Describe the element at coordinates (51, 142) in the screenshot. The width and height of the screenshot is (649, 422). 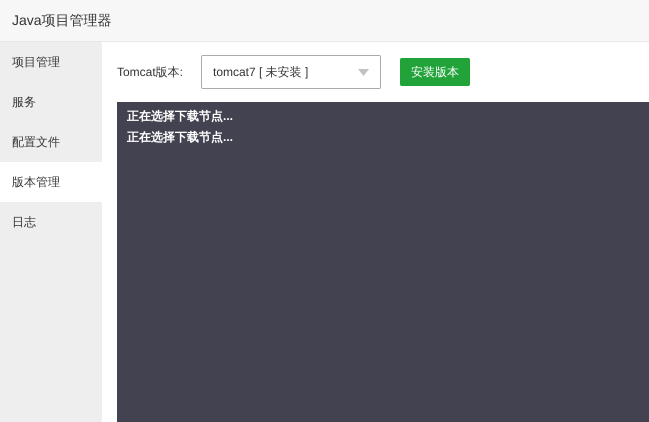
I see `sidebar-item: 配置文件` at that location.